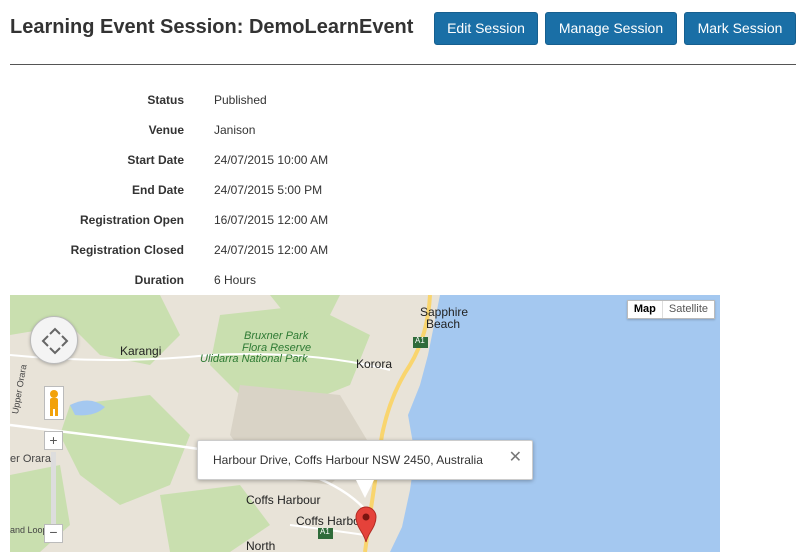 Image resolution: width=804 pixels, height=552 pixels. I want to click on street-view-pegman, so click(54, 403).